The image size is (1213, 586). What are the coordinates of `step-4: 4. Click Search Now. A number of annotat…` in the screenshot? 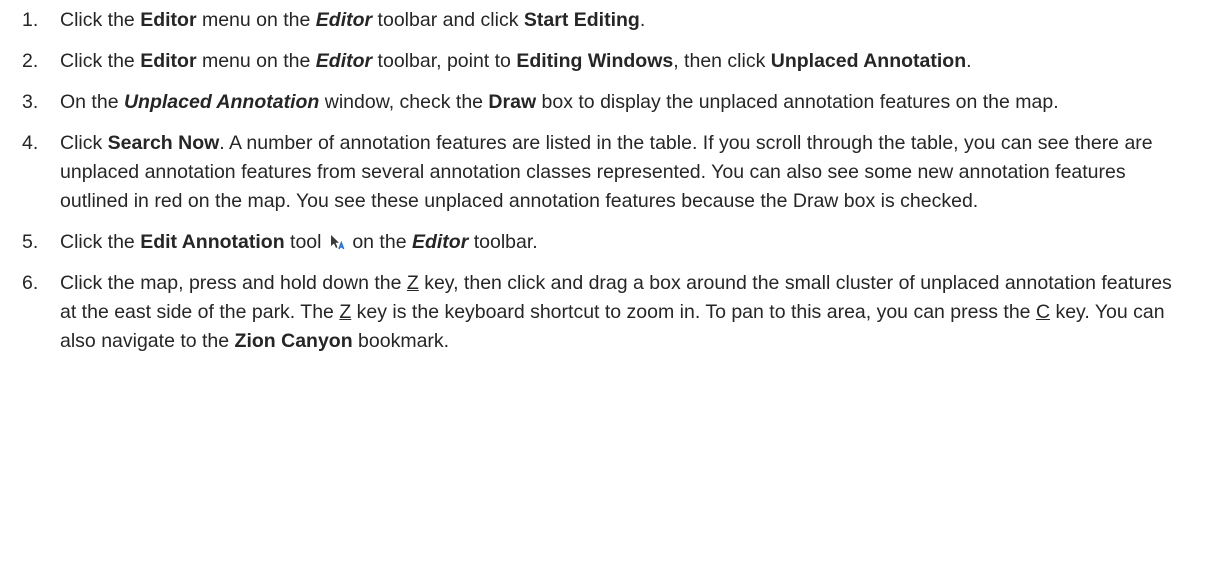 It's located at (606, 172).